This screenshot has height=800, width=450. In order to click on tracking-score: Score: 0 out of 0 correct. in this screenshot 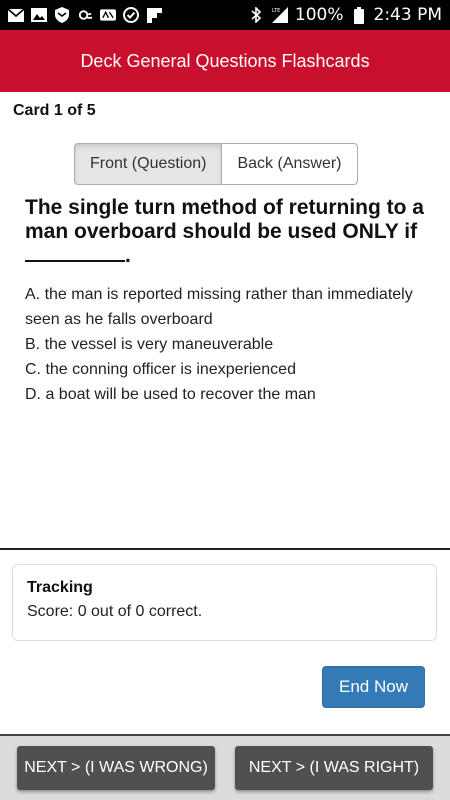, I will do `click(115, 611)`.